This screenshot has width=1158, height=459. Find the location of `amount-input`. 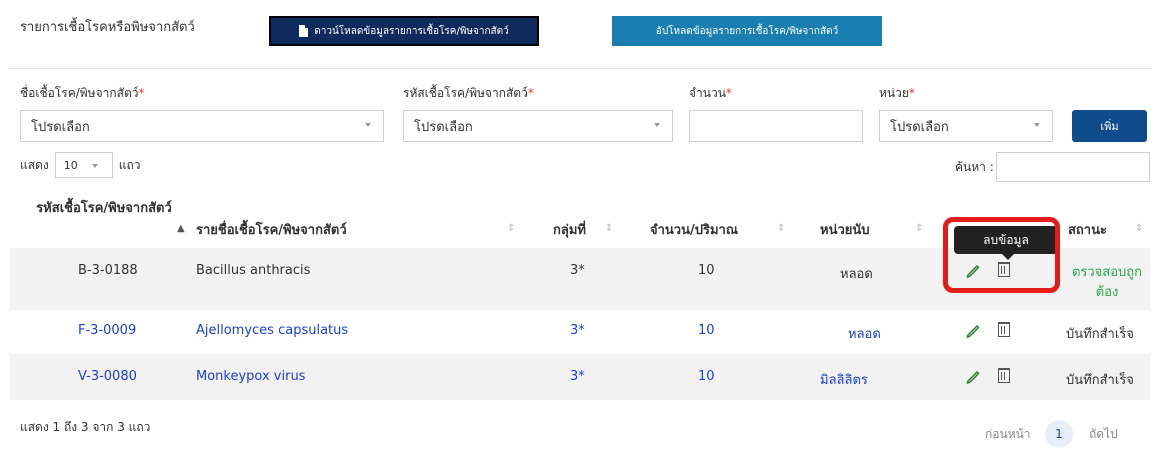

amount-input is located at coordinates (776, 126).